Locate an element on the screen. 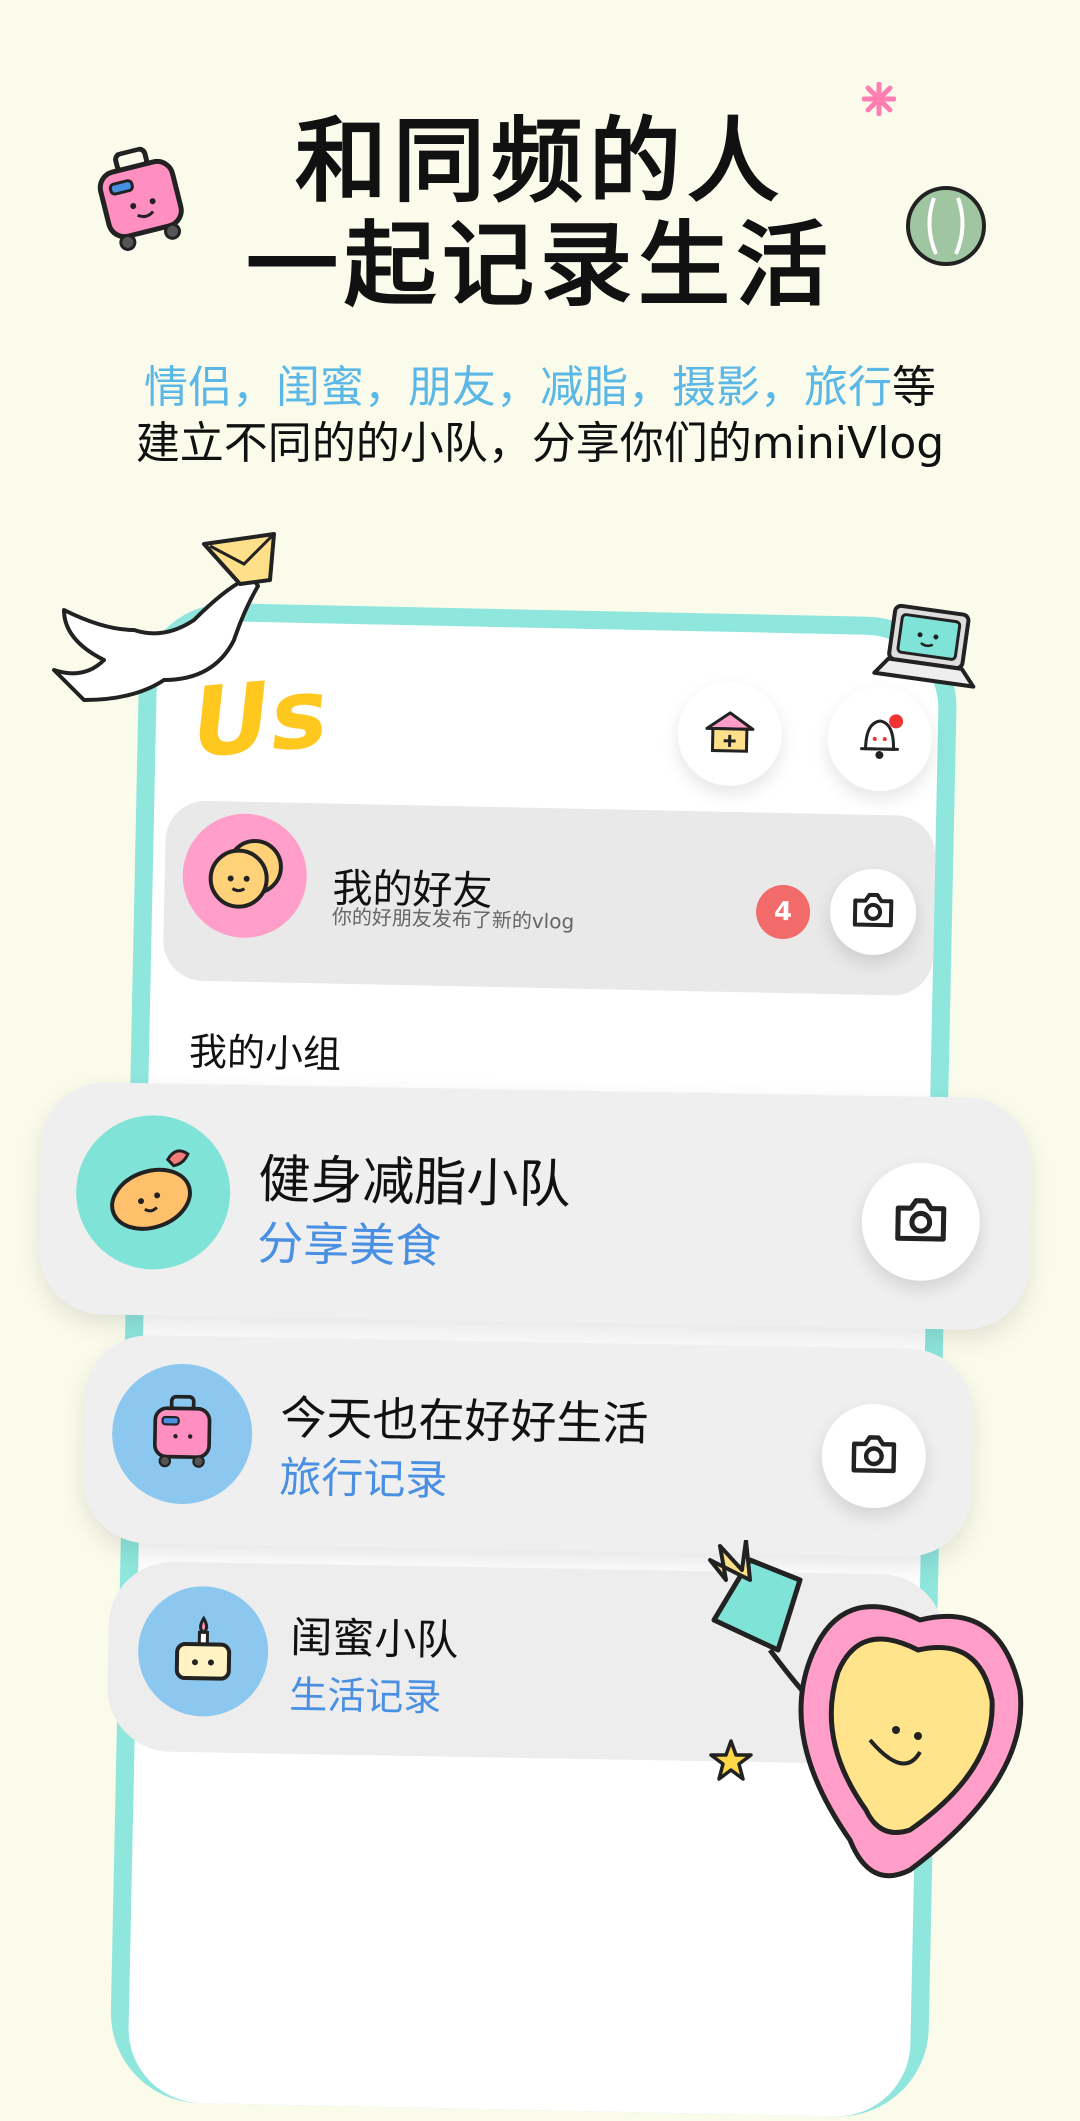  group-subtitle: 生活记录 is located at coordinates (365, 1696).